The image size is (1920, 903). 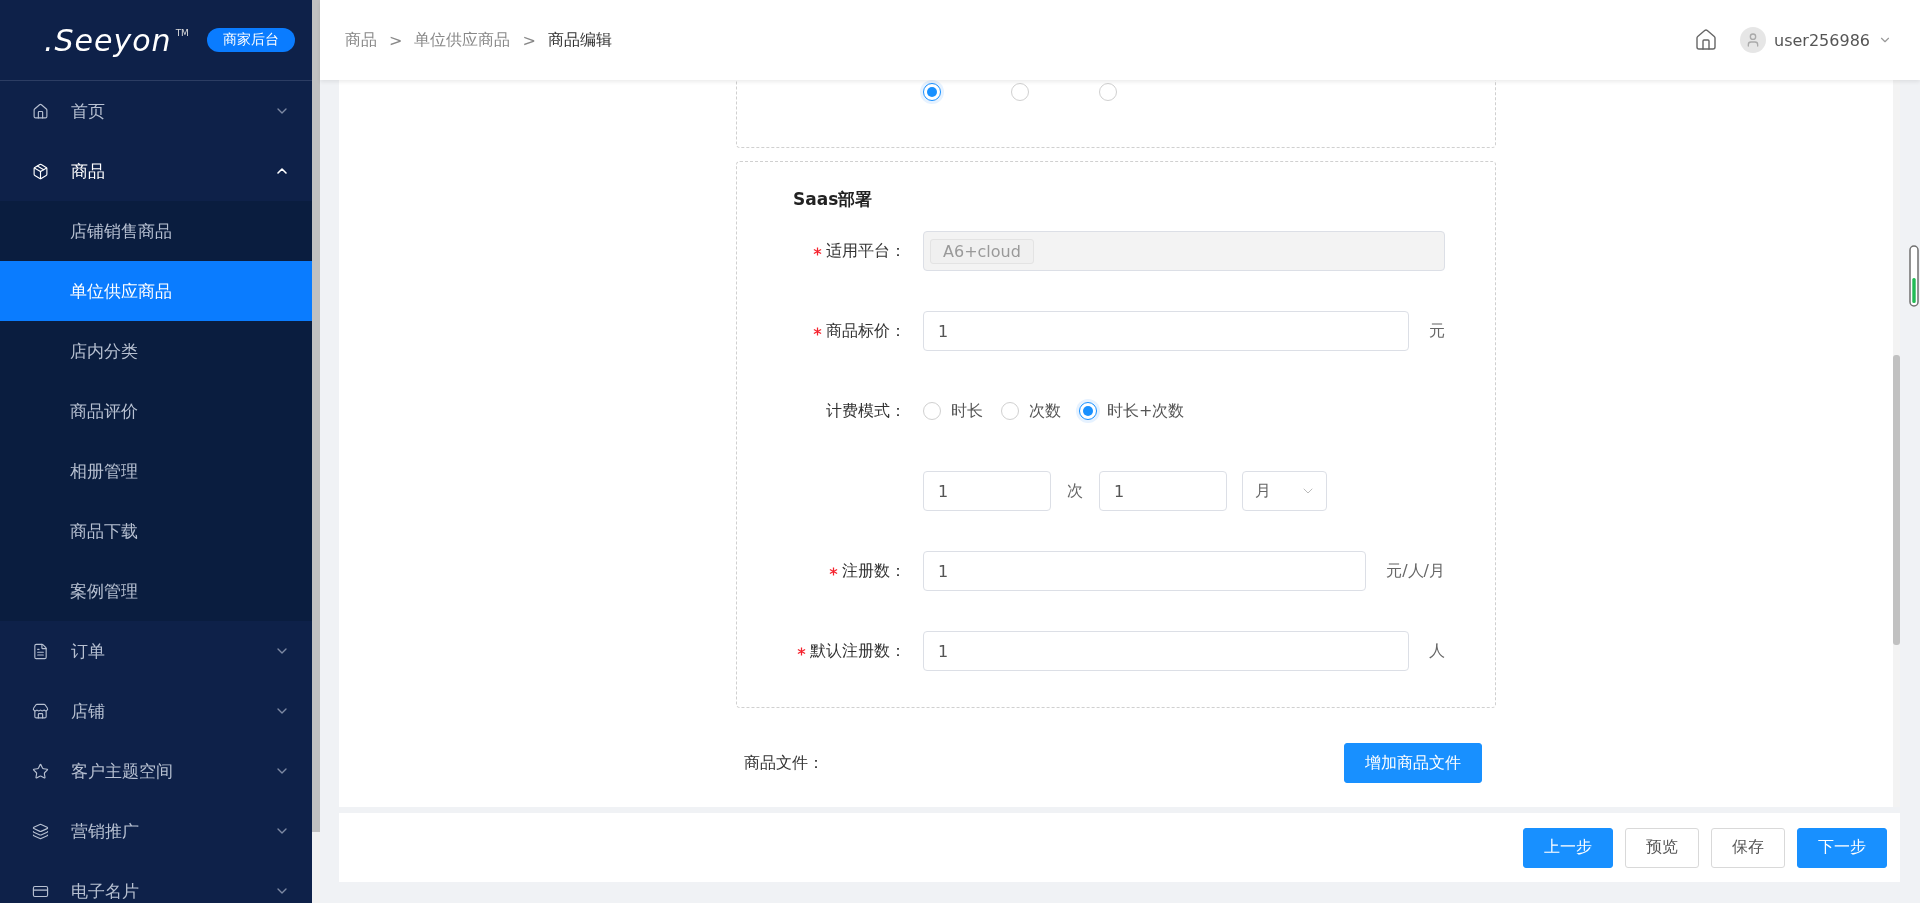 I want to click on scrollbar-thumb, so click(x=1896, y=500).